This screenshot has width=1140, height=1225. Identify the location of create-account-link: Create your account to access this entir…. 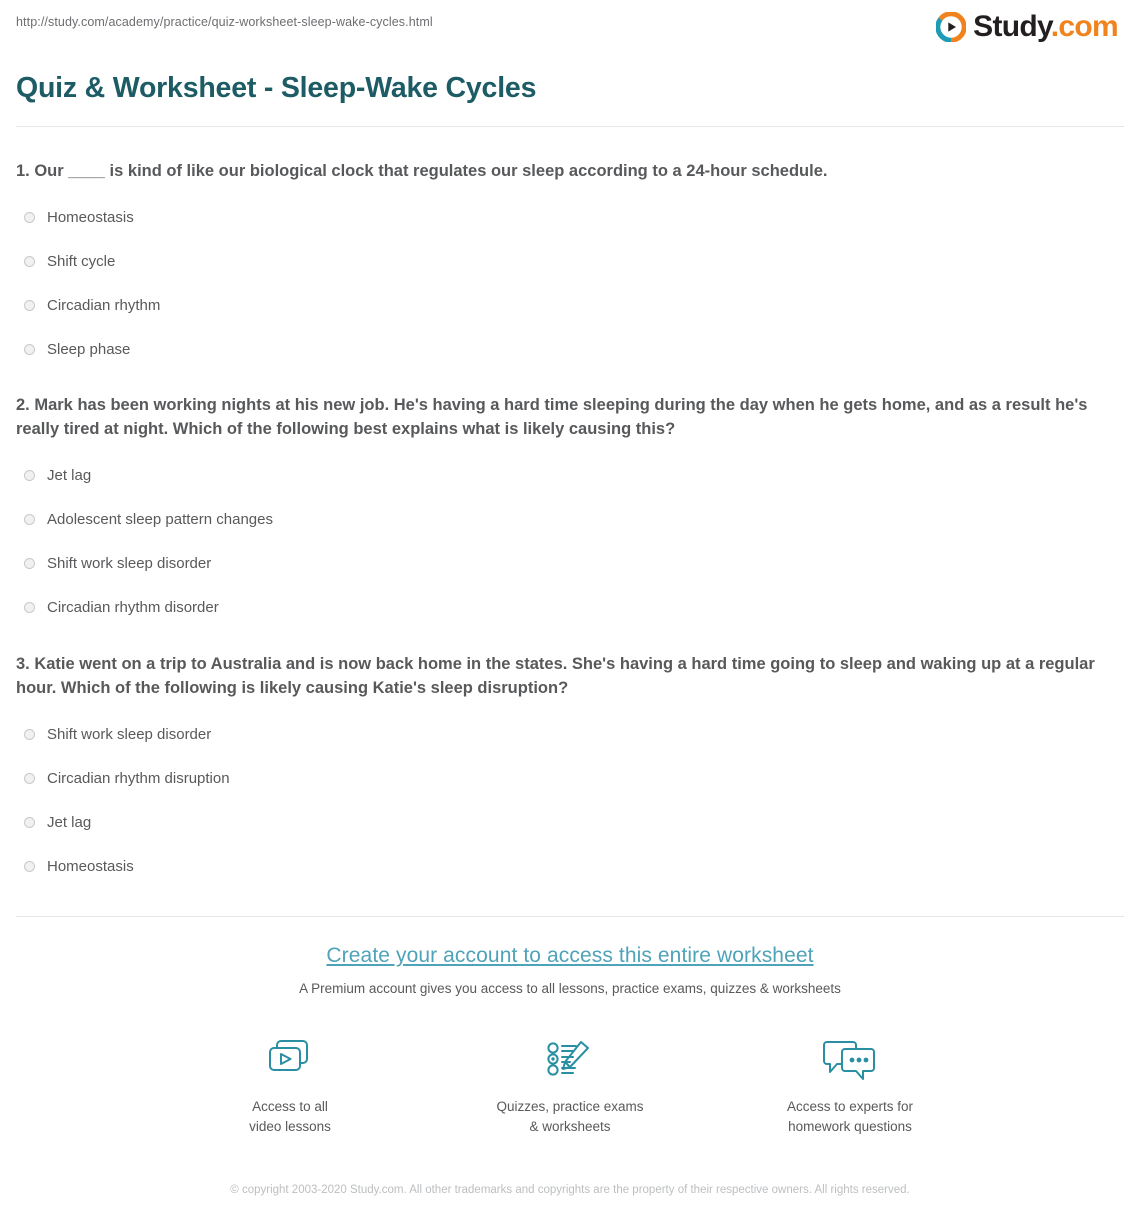
(569, 955).